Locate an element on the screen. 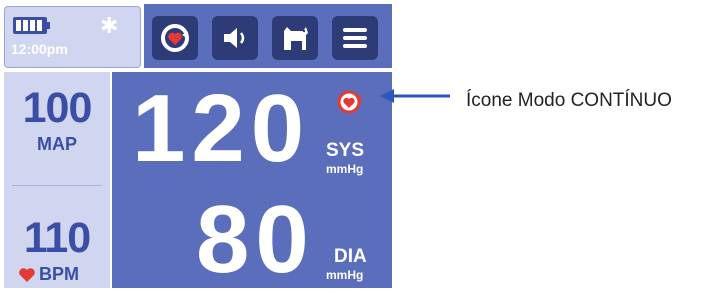  diastolic-unit: mmHg is located at coordinates (345, 275).